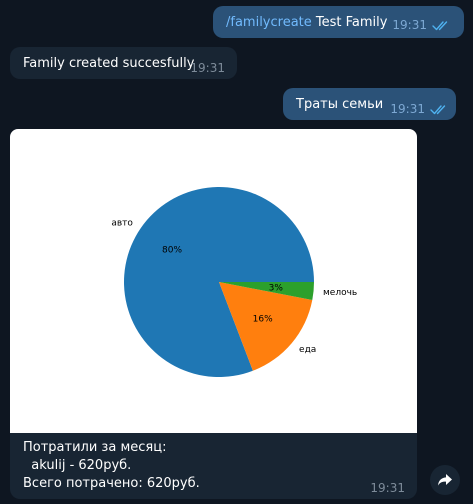 The width and height of the screenshot is (473, 504). I want to click on forward-button, so click(445, 480).